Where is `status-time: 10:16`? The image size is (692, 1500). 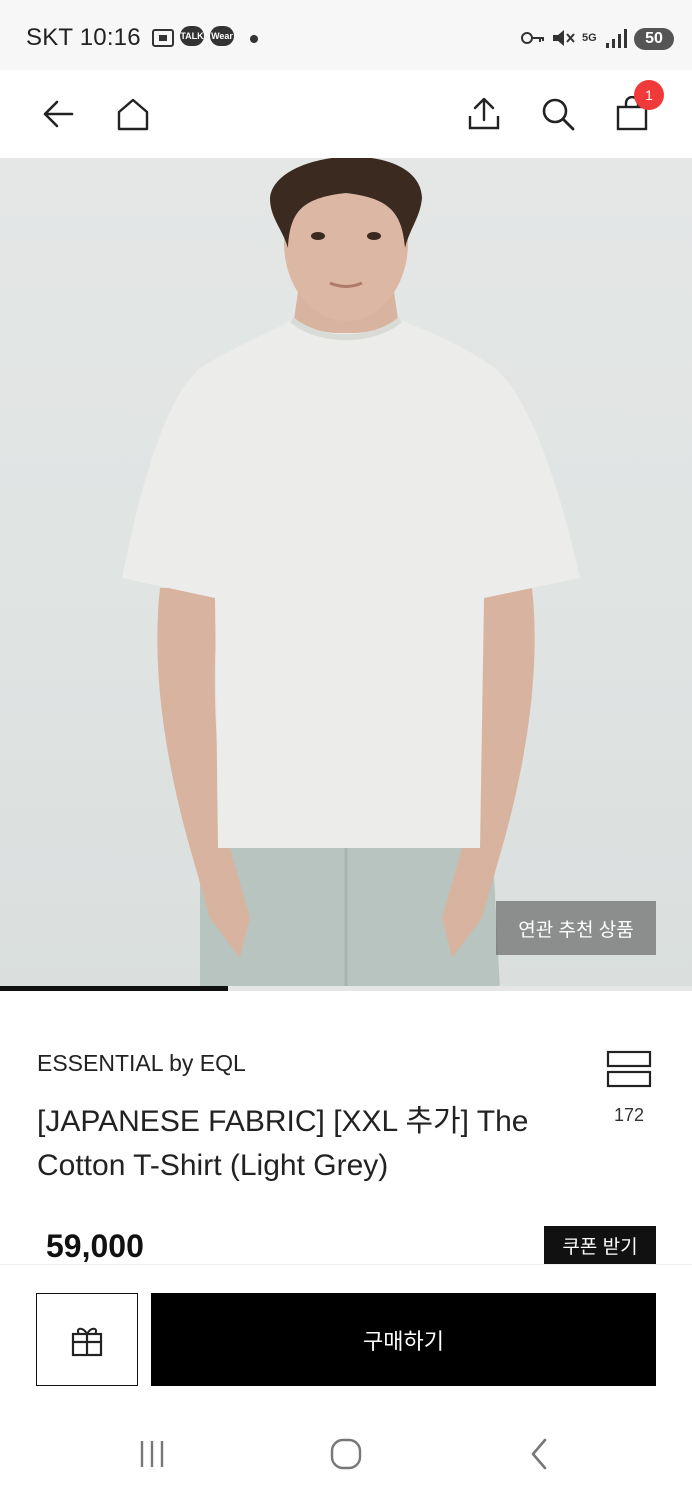 status-time: 10:16 is located at coordinates (110, 37).